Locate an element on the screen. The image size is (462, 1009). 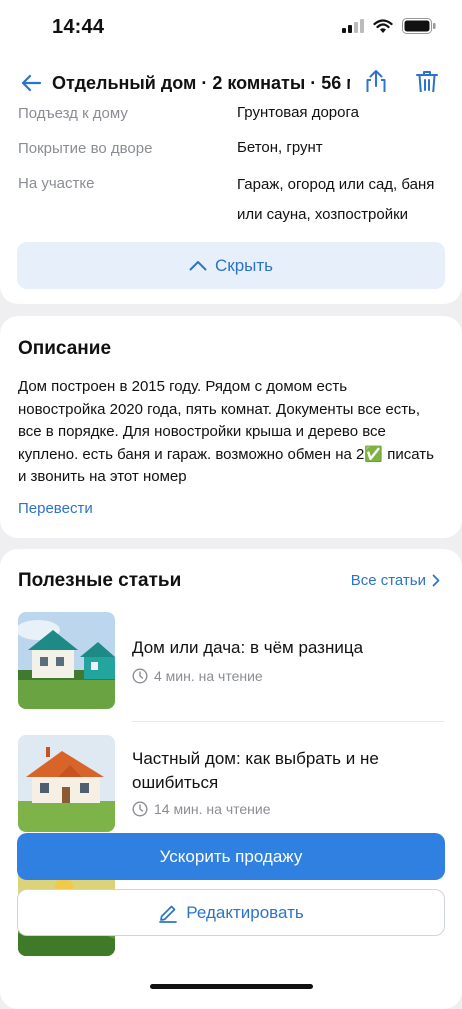
wifi-icon is located at coordinates (383, 25).